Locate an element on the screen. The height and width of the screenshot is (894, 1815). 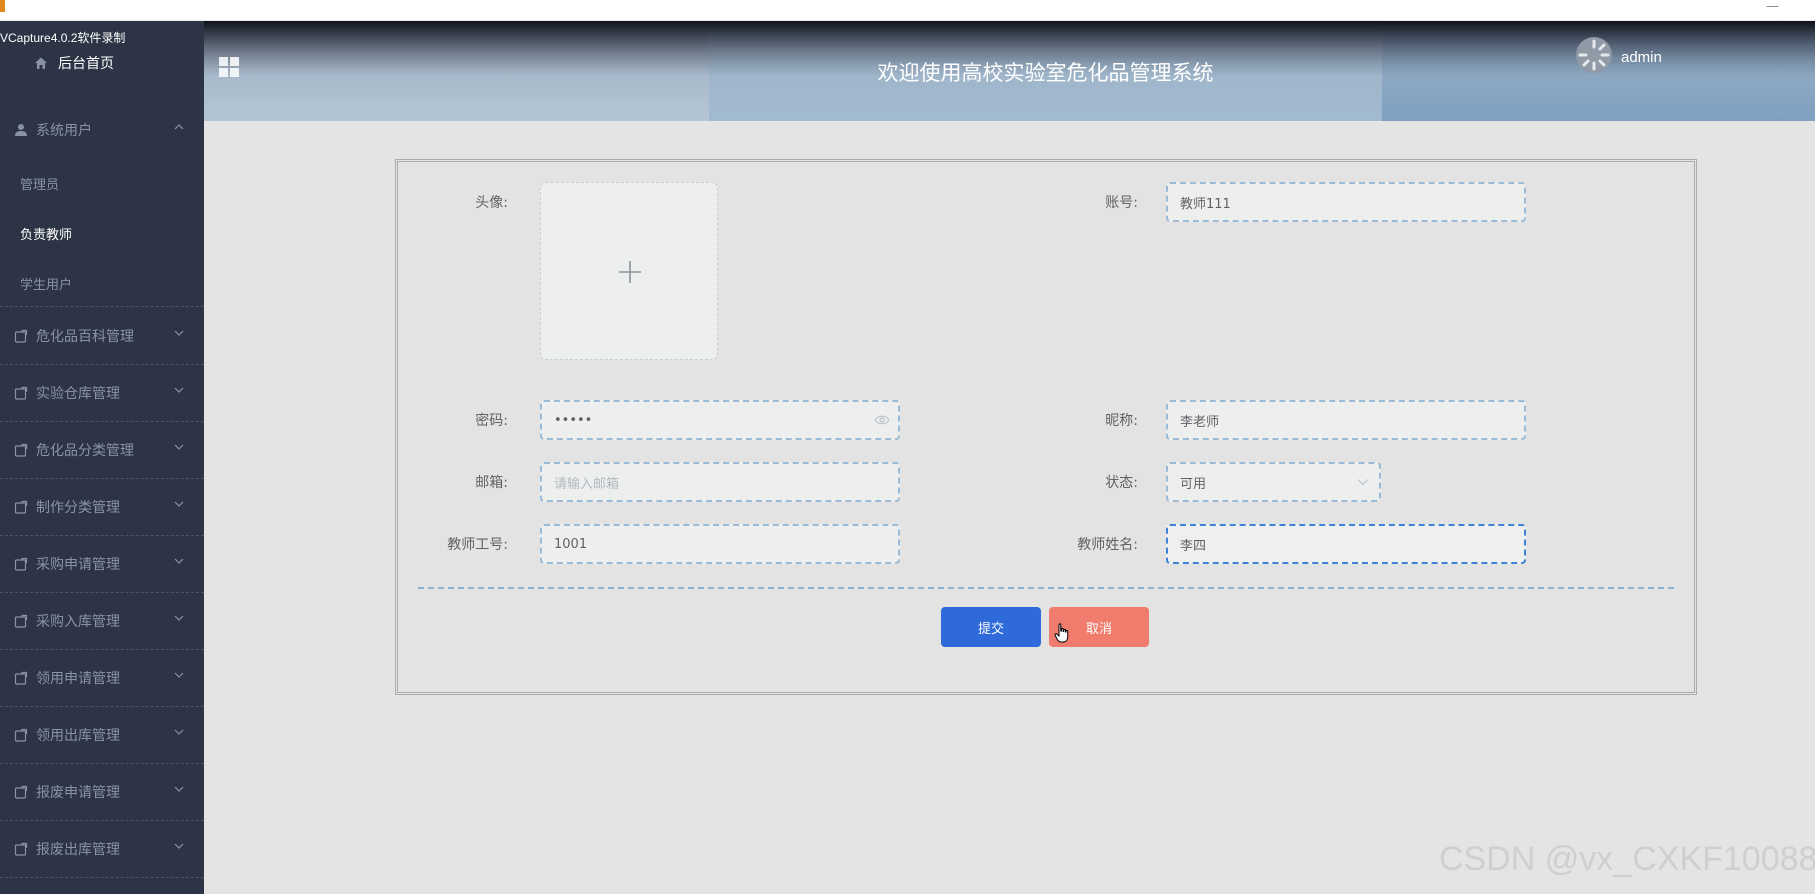
sidebar-group-use-outbound: 领用出库管理 is located at coordinates (102, 734).